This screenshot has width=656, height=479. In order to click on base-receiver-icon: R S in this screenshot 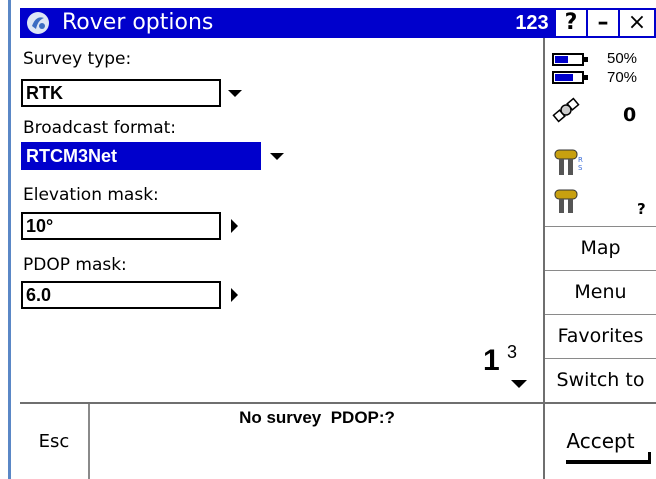, I will do `click(569, 165)`.